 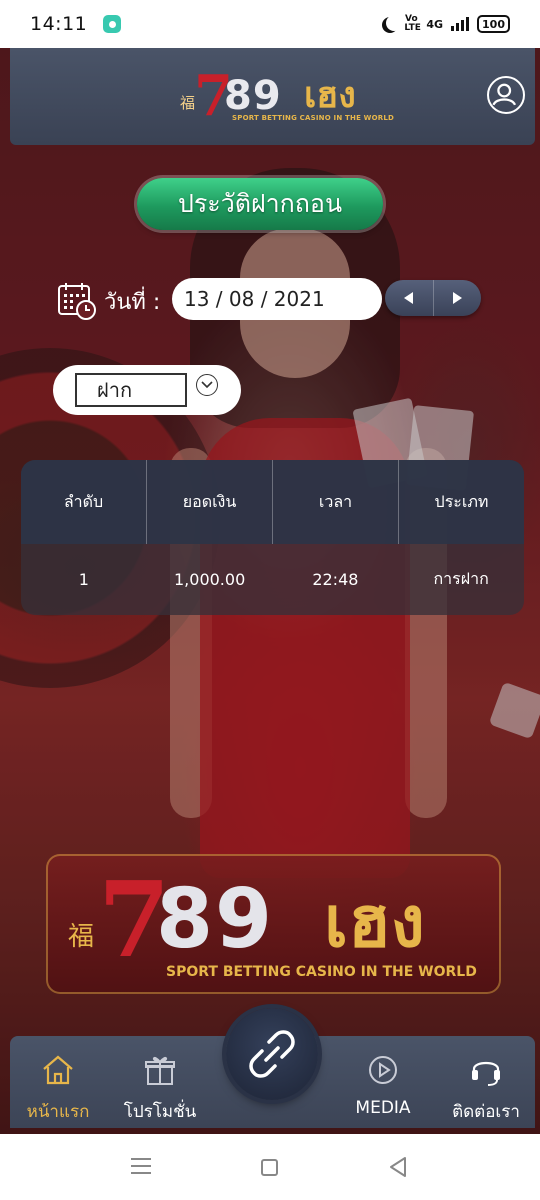 What do you see at coordinates (83, 501) in the screenshot?
I see `column-header-order: ลำดับ` at bounding box center [83, 501].